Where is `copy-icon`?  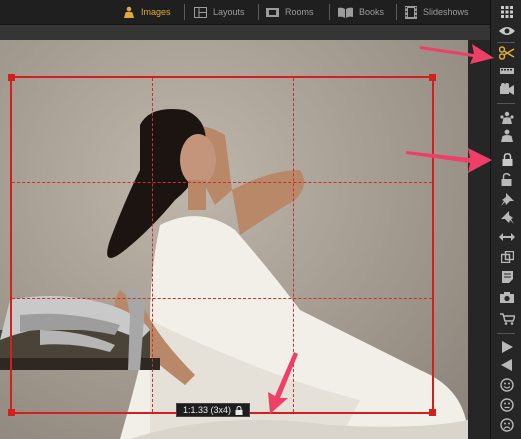 copy-icon is located at coordinates (507, 257).